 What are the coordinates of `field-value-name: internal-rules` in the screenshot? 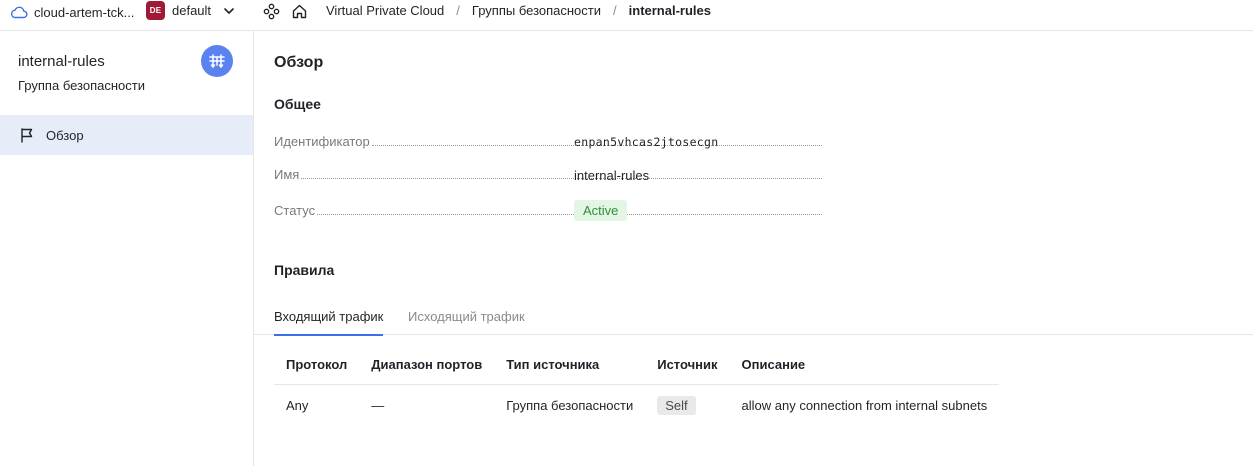 It's located at (612, 175).